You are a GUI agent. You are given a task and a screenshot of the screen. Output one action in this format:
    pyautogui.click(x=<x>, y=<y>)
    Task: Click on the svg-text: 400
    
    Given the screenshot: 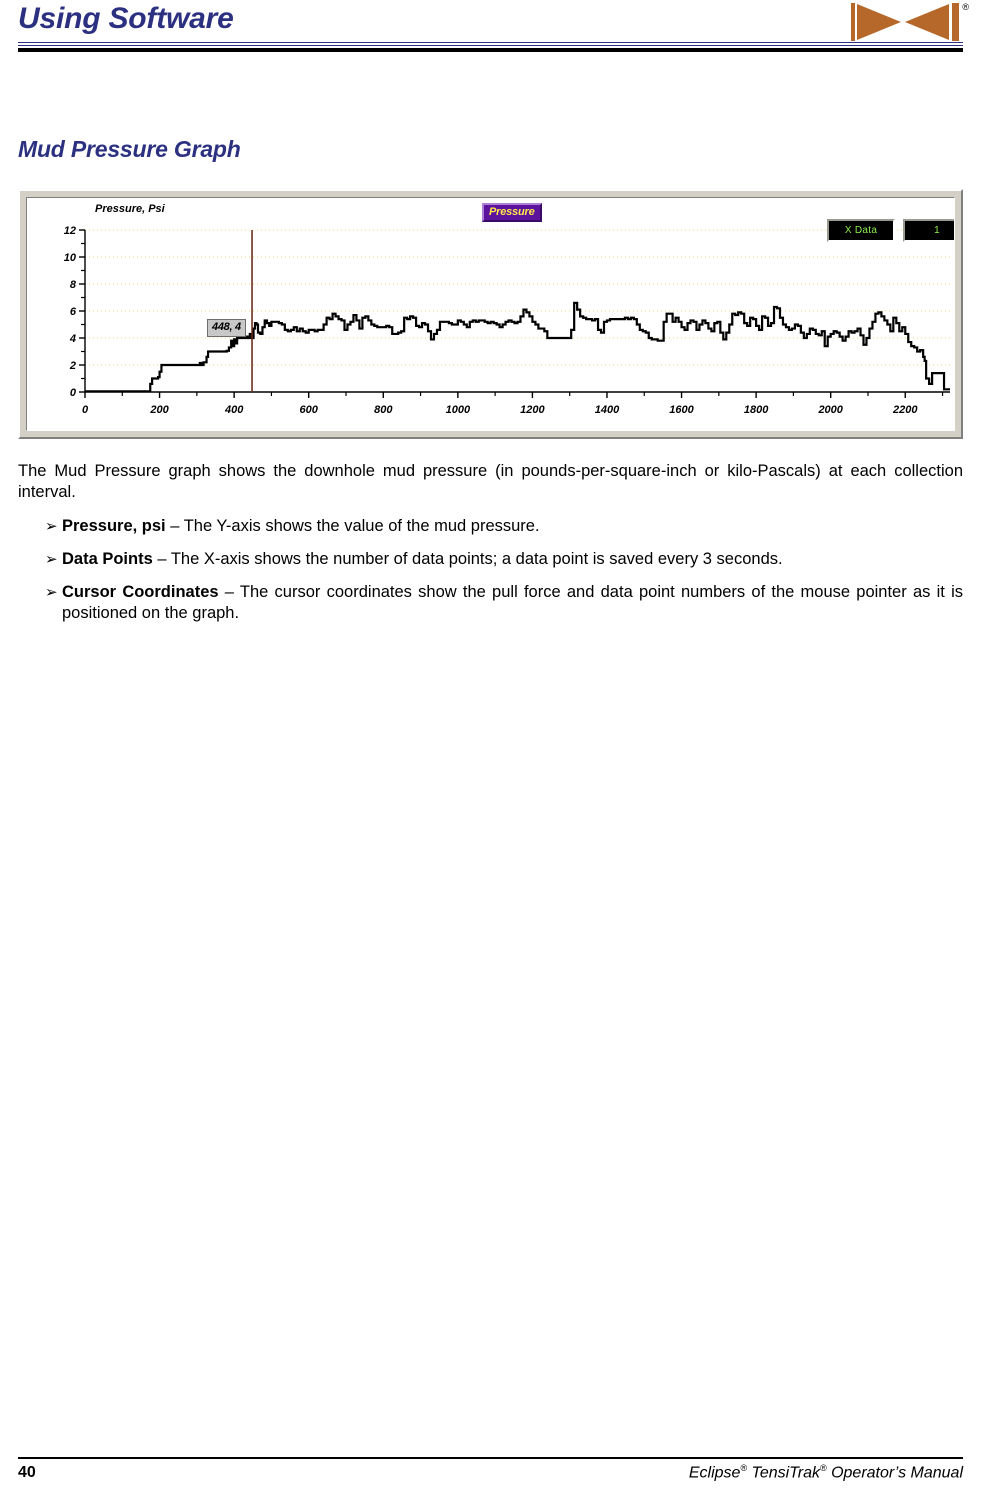 What is the action you would take?
    pyautogui.click(x=234, y=410)
    